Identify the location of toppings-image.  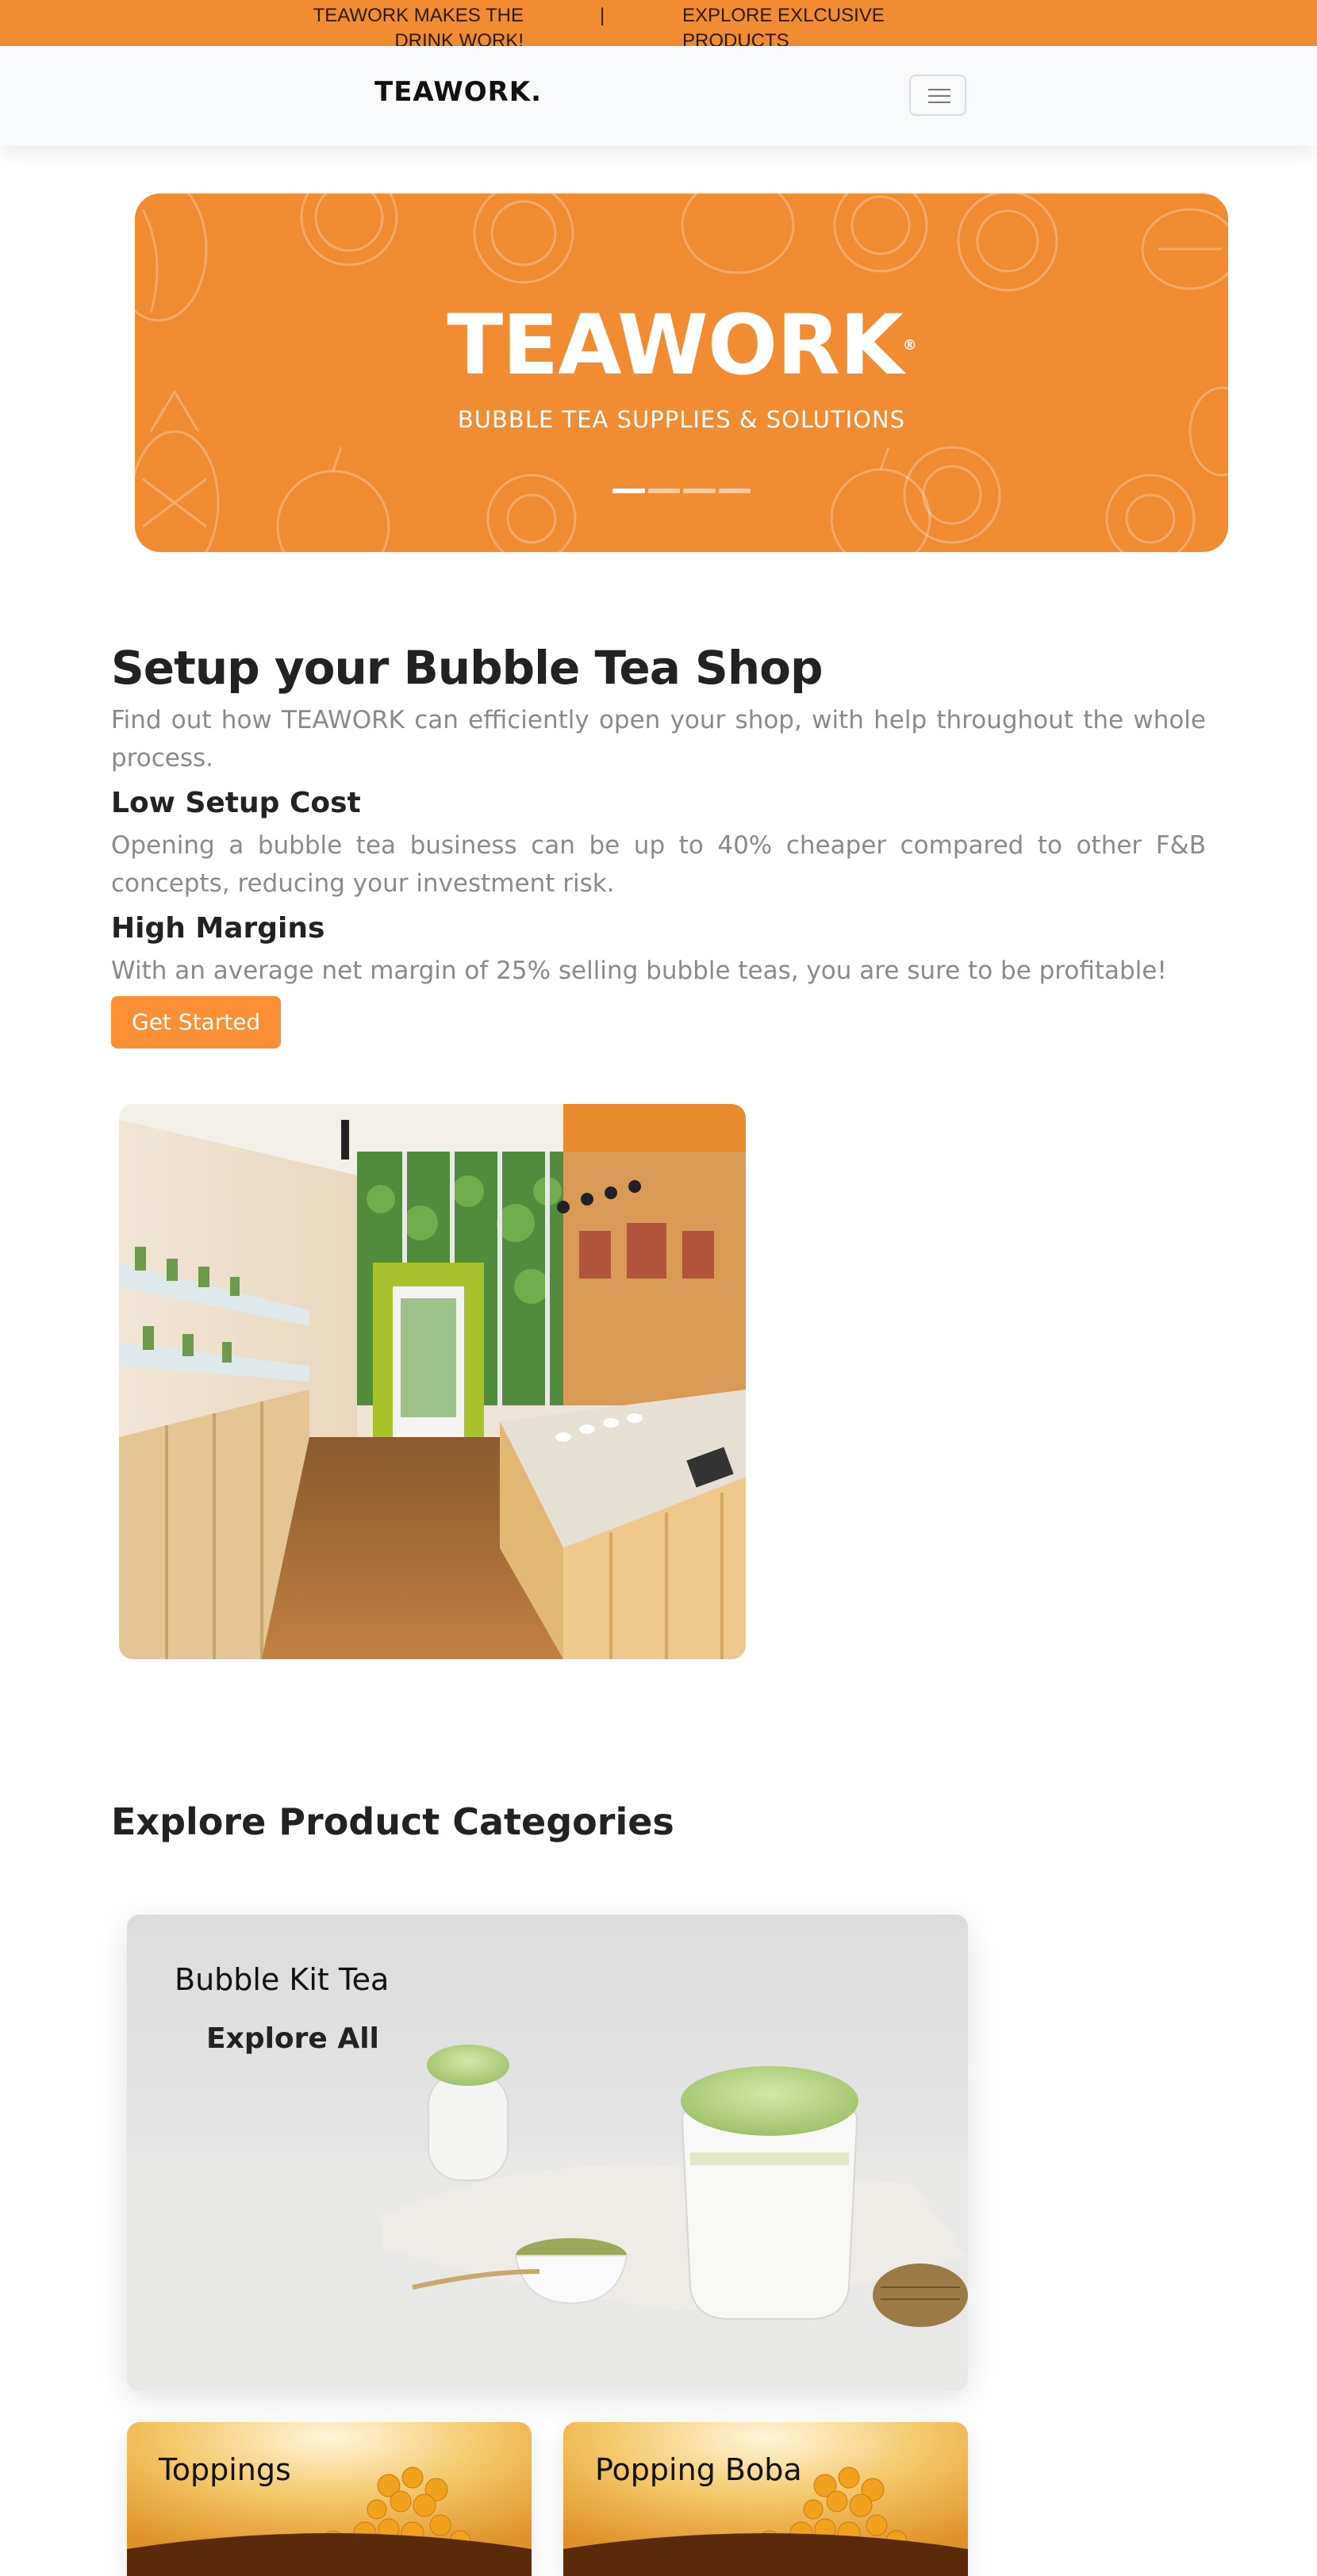
(329, 2499).